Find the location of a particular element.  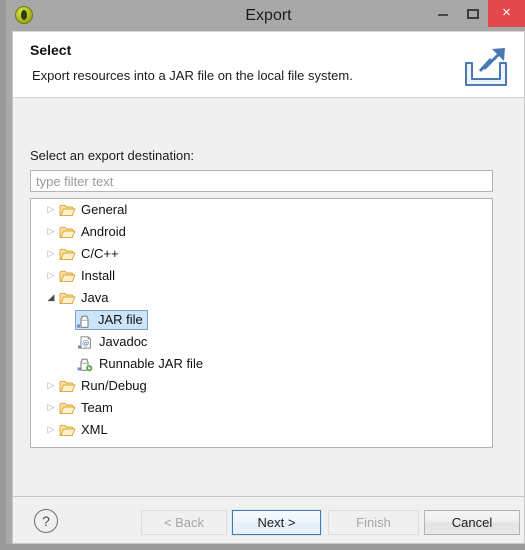

tree-item-content: Java is located at coordinates (83, 297).